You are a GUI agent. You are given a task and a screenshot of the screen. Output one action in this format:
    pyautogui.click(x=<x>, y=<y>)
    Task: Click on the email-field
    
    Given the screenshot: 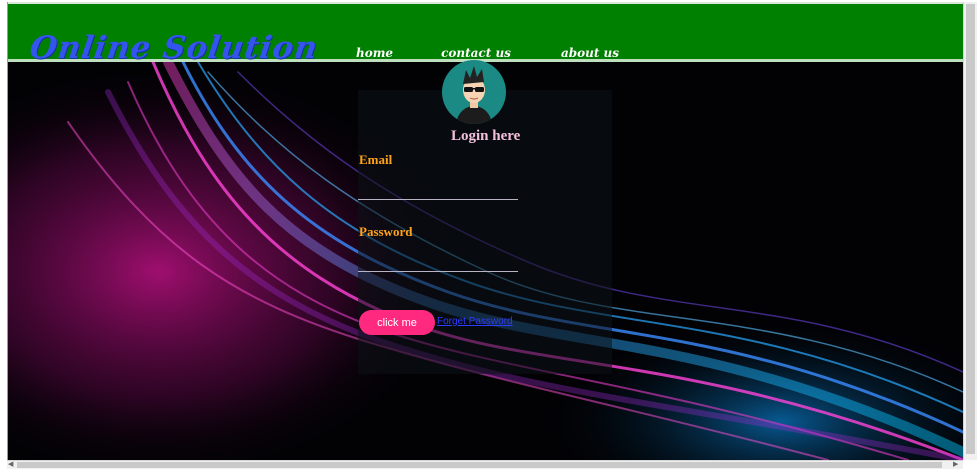 What is the action you would take?
    pyautogui.click(x=438, y=189)
    